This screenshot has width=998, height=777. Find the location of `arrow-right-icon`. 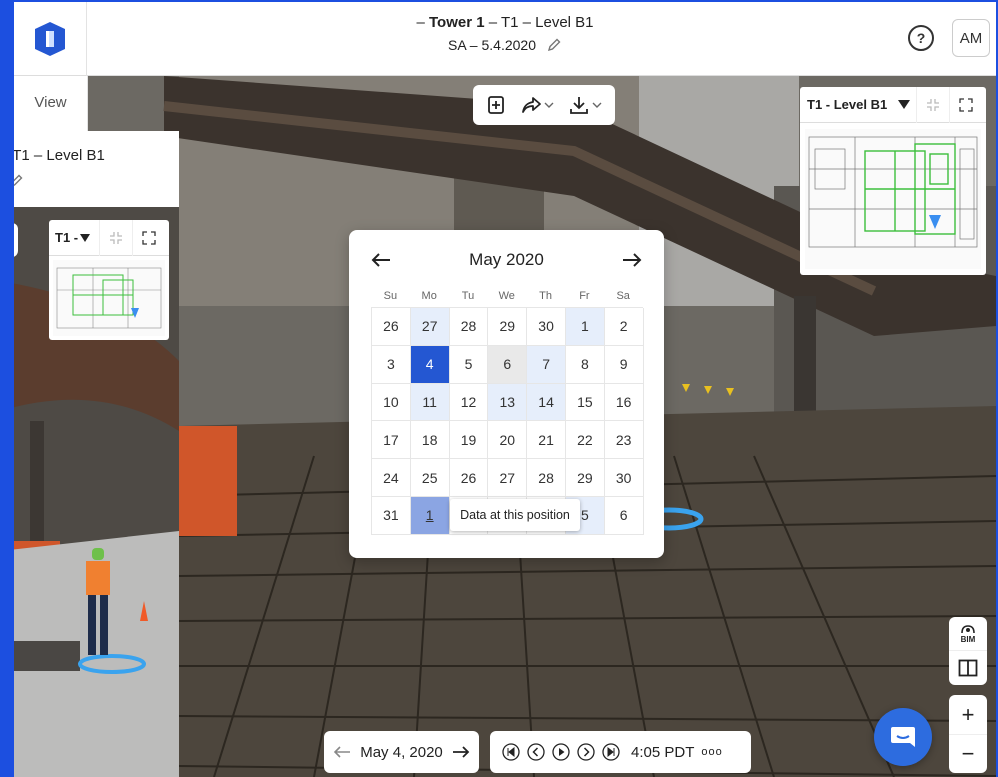

arrow-right-icon is located at coordinates (461, 752).